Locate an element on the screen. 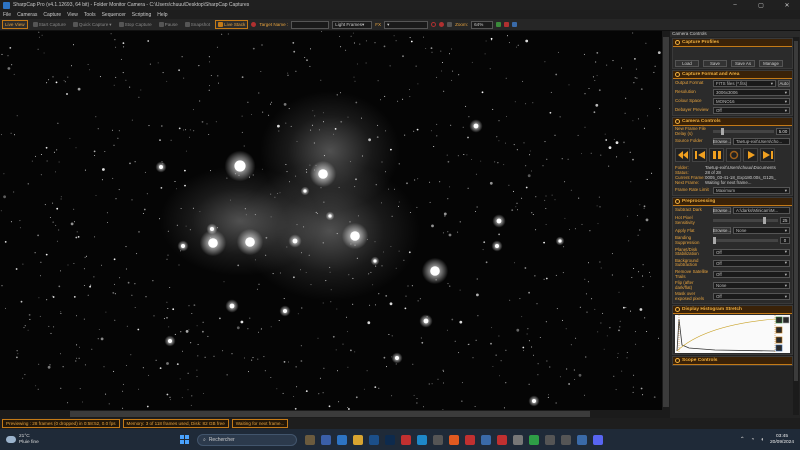 The image size is (800, 450). menu-tools: Tools is located at coordinates (90, 15).